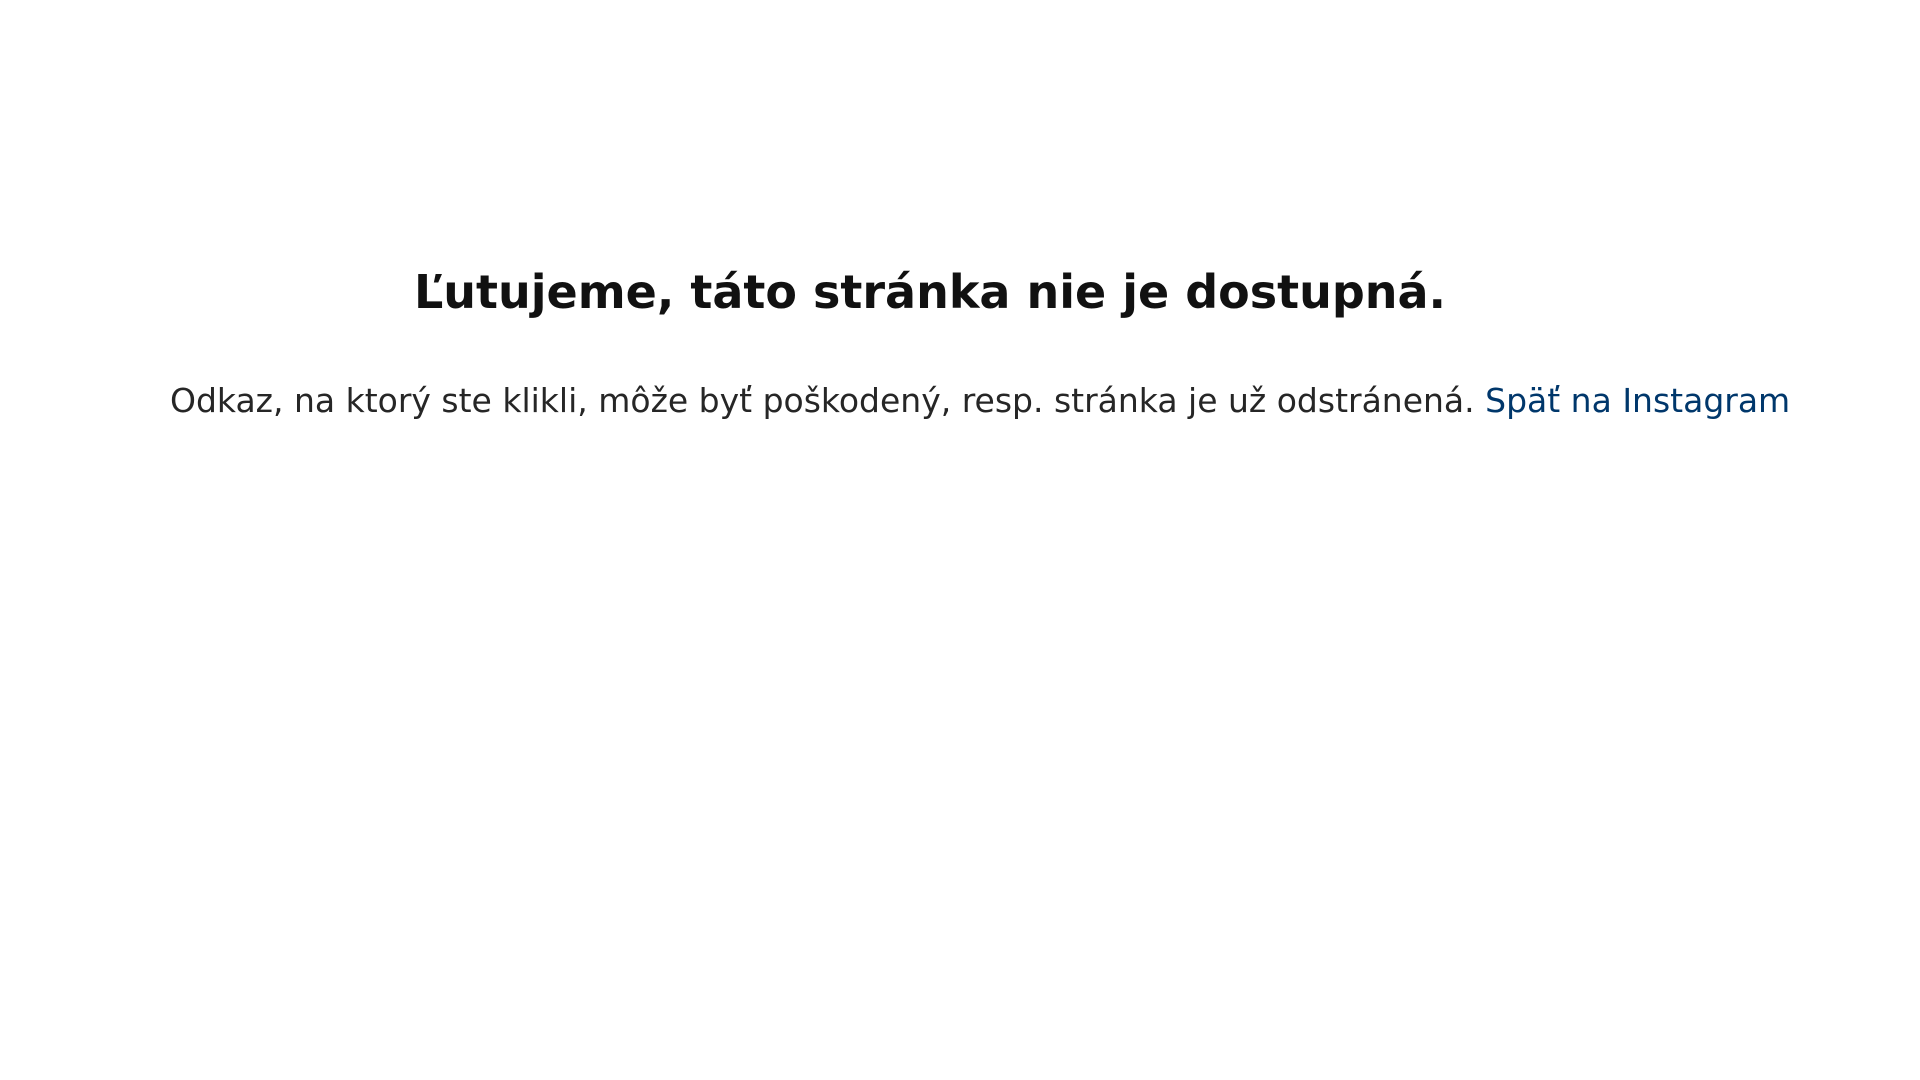 Image resolution: width=1920 pixels, height=1080 pixels. What do you see at coordinates (930, 292) in the screenshot?
I see `error-title: Ľutujeme, táto stránka nie je dostupná.` at bounding box center [930, 292].